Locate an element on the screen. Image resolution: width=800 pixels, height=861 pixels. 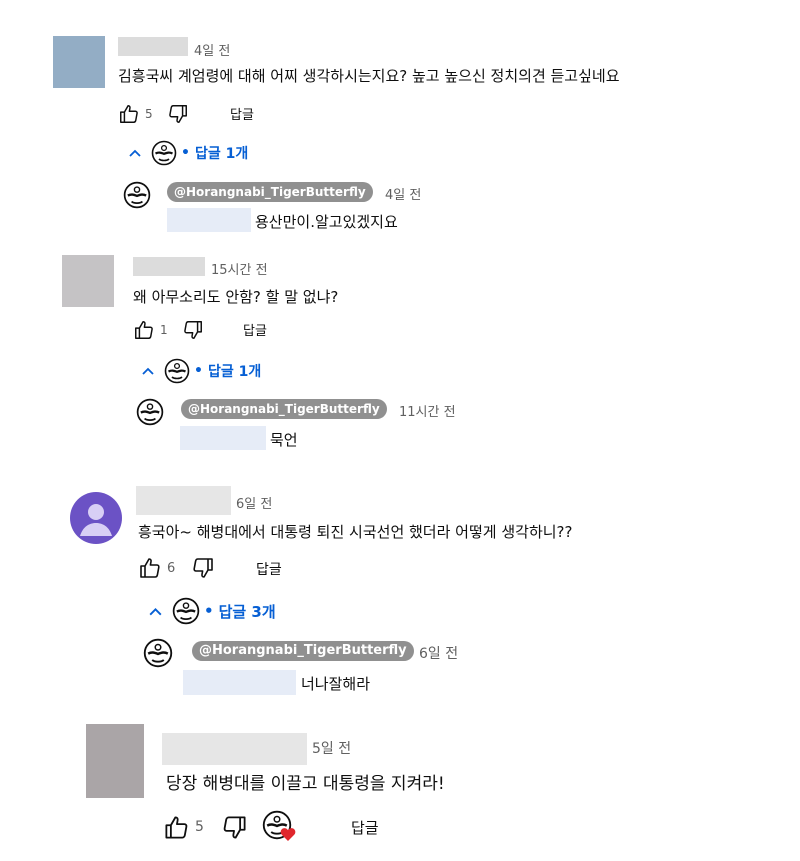
comment-text: 당장 해병대를 이끌고 대통령을 지켜라! is located at coordinates (305, 784).